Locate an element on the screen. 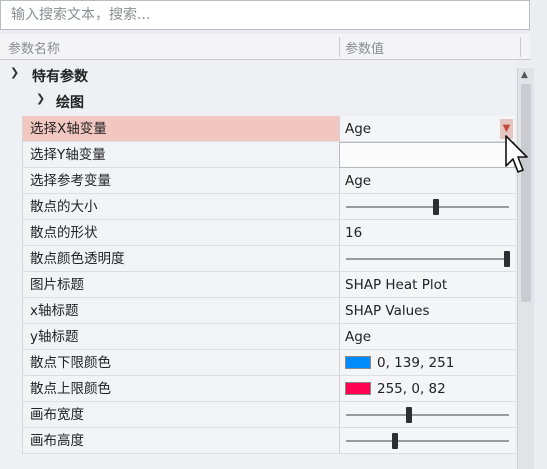  y-variable-select is located at coordinates (427, 155).